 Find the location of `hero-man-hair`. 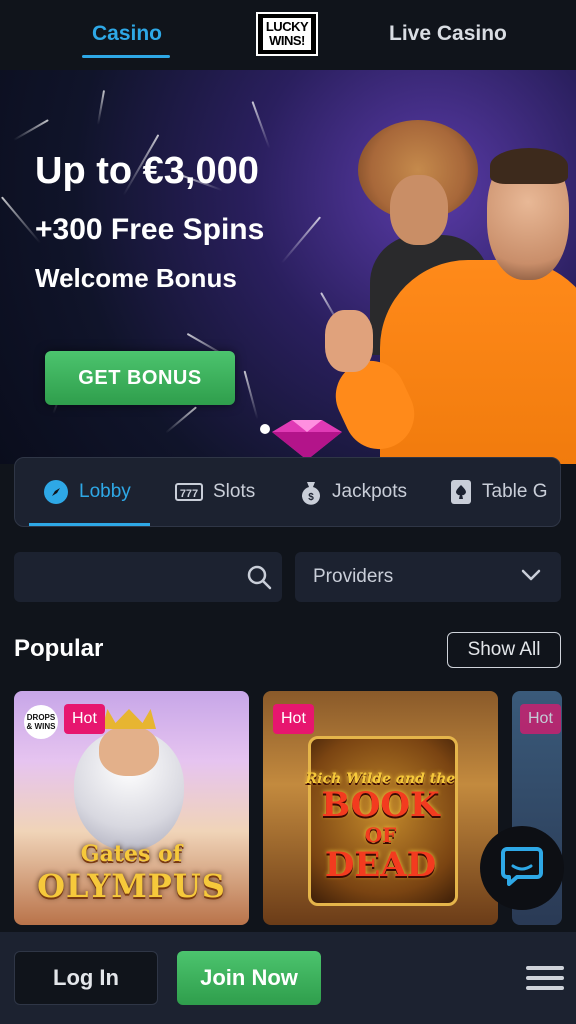

hero-man-hair is located at coordinates (529, 166).